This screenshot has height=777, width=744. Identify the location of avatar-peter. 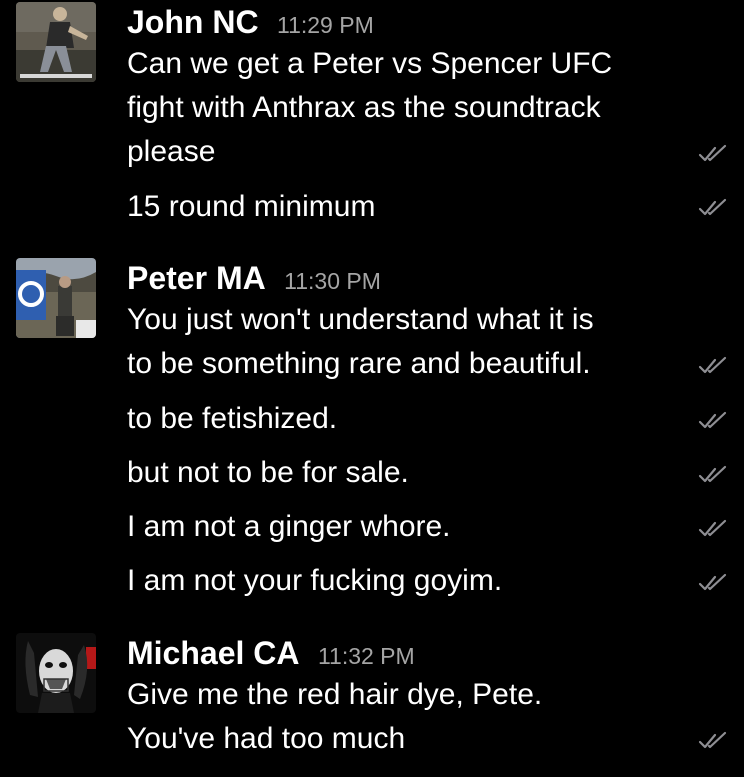
(56, 298).